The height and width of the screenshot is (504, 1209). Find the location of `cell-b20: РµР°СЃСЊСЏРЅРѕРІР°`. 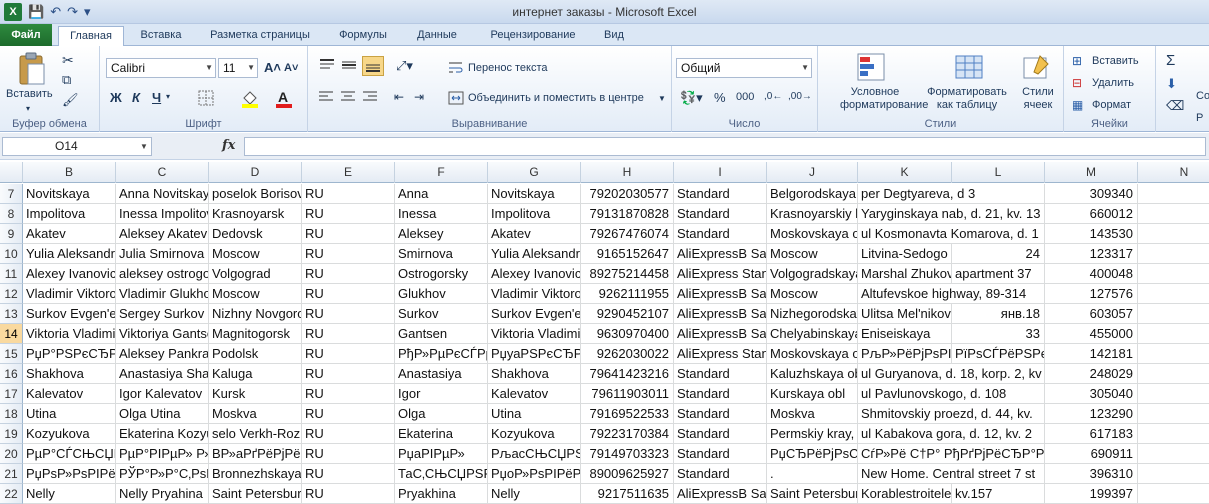

cell-b20: РµР°СЃСЊСЏРЅРѕРІР° is located at coordinates (69, 454).